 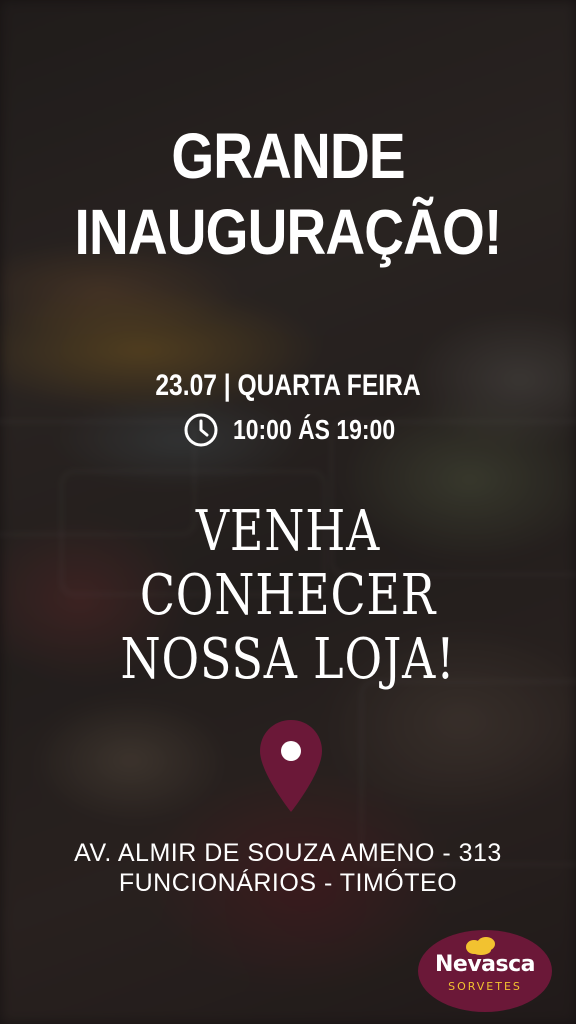 What do you see at coordinates (288, 531) in the screenshot?
I see `invitation-line-1: VENHA` at bounding box center [288, 531].